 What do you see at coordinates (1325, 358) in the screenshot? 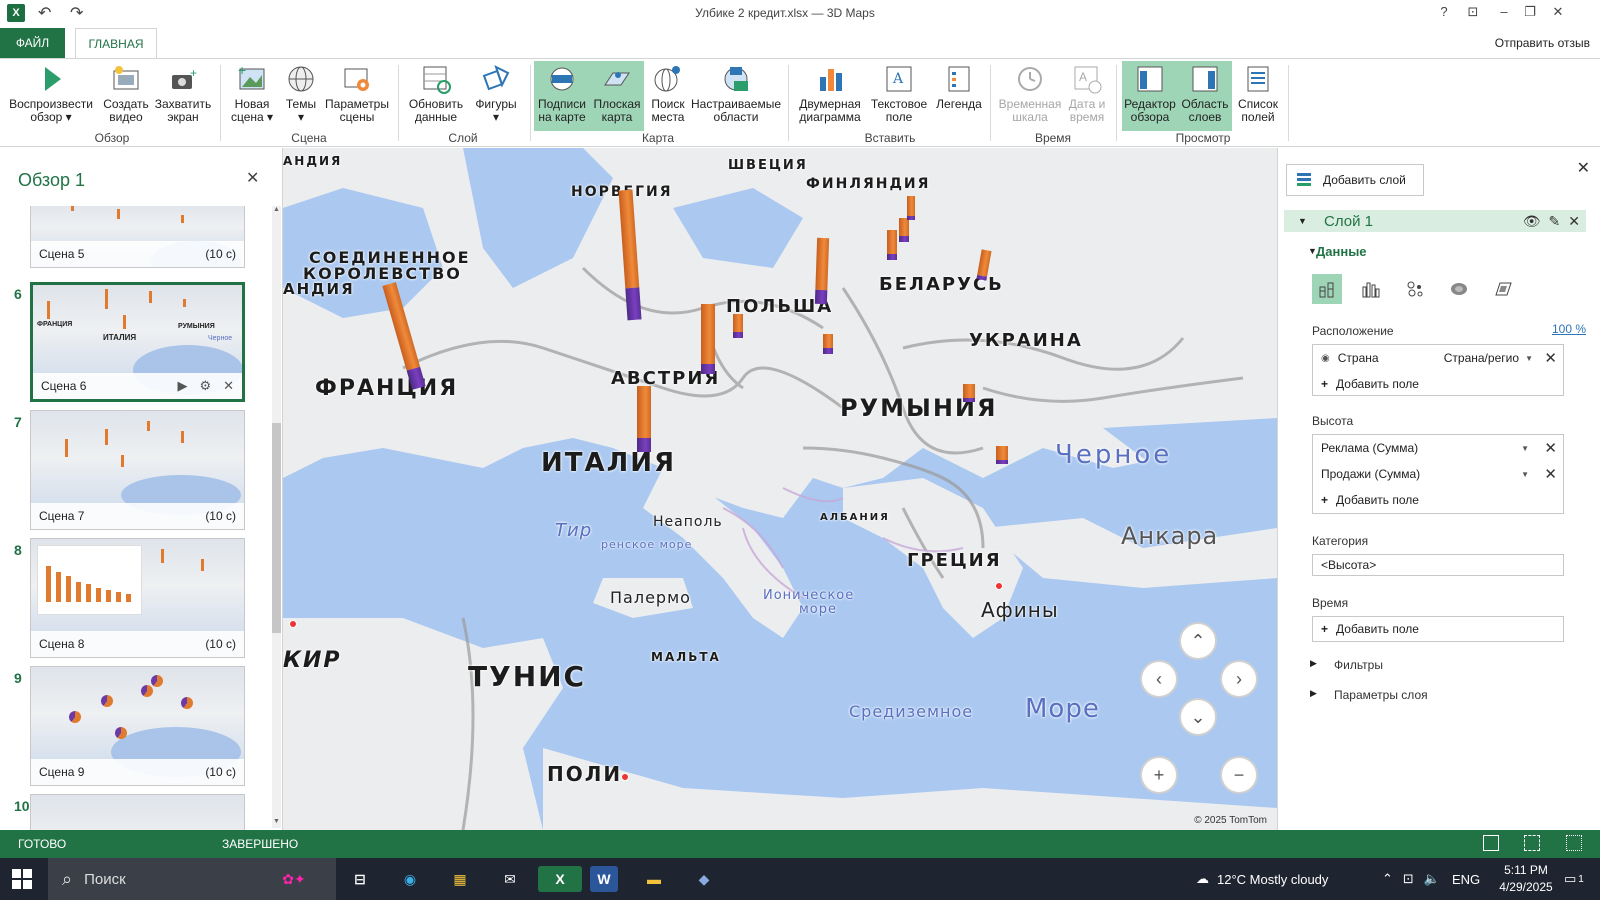
I see `radio-icon: ◉` at bounding box center [1325, 358].